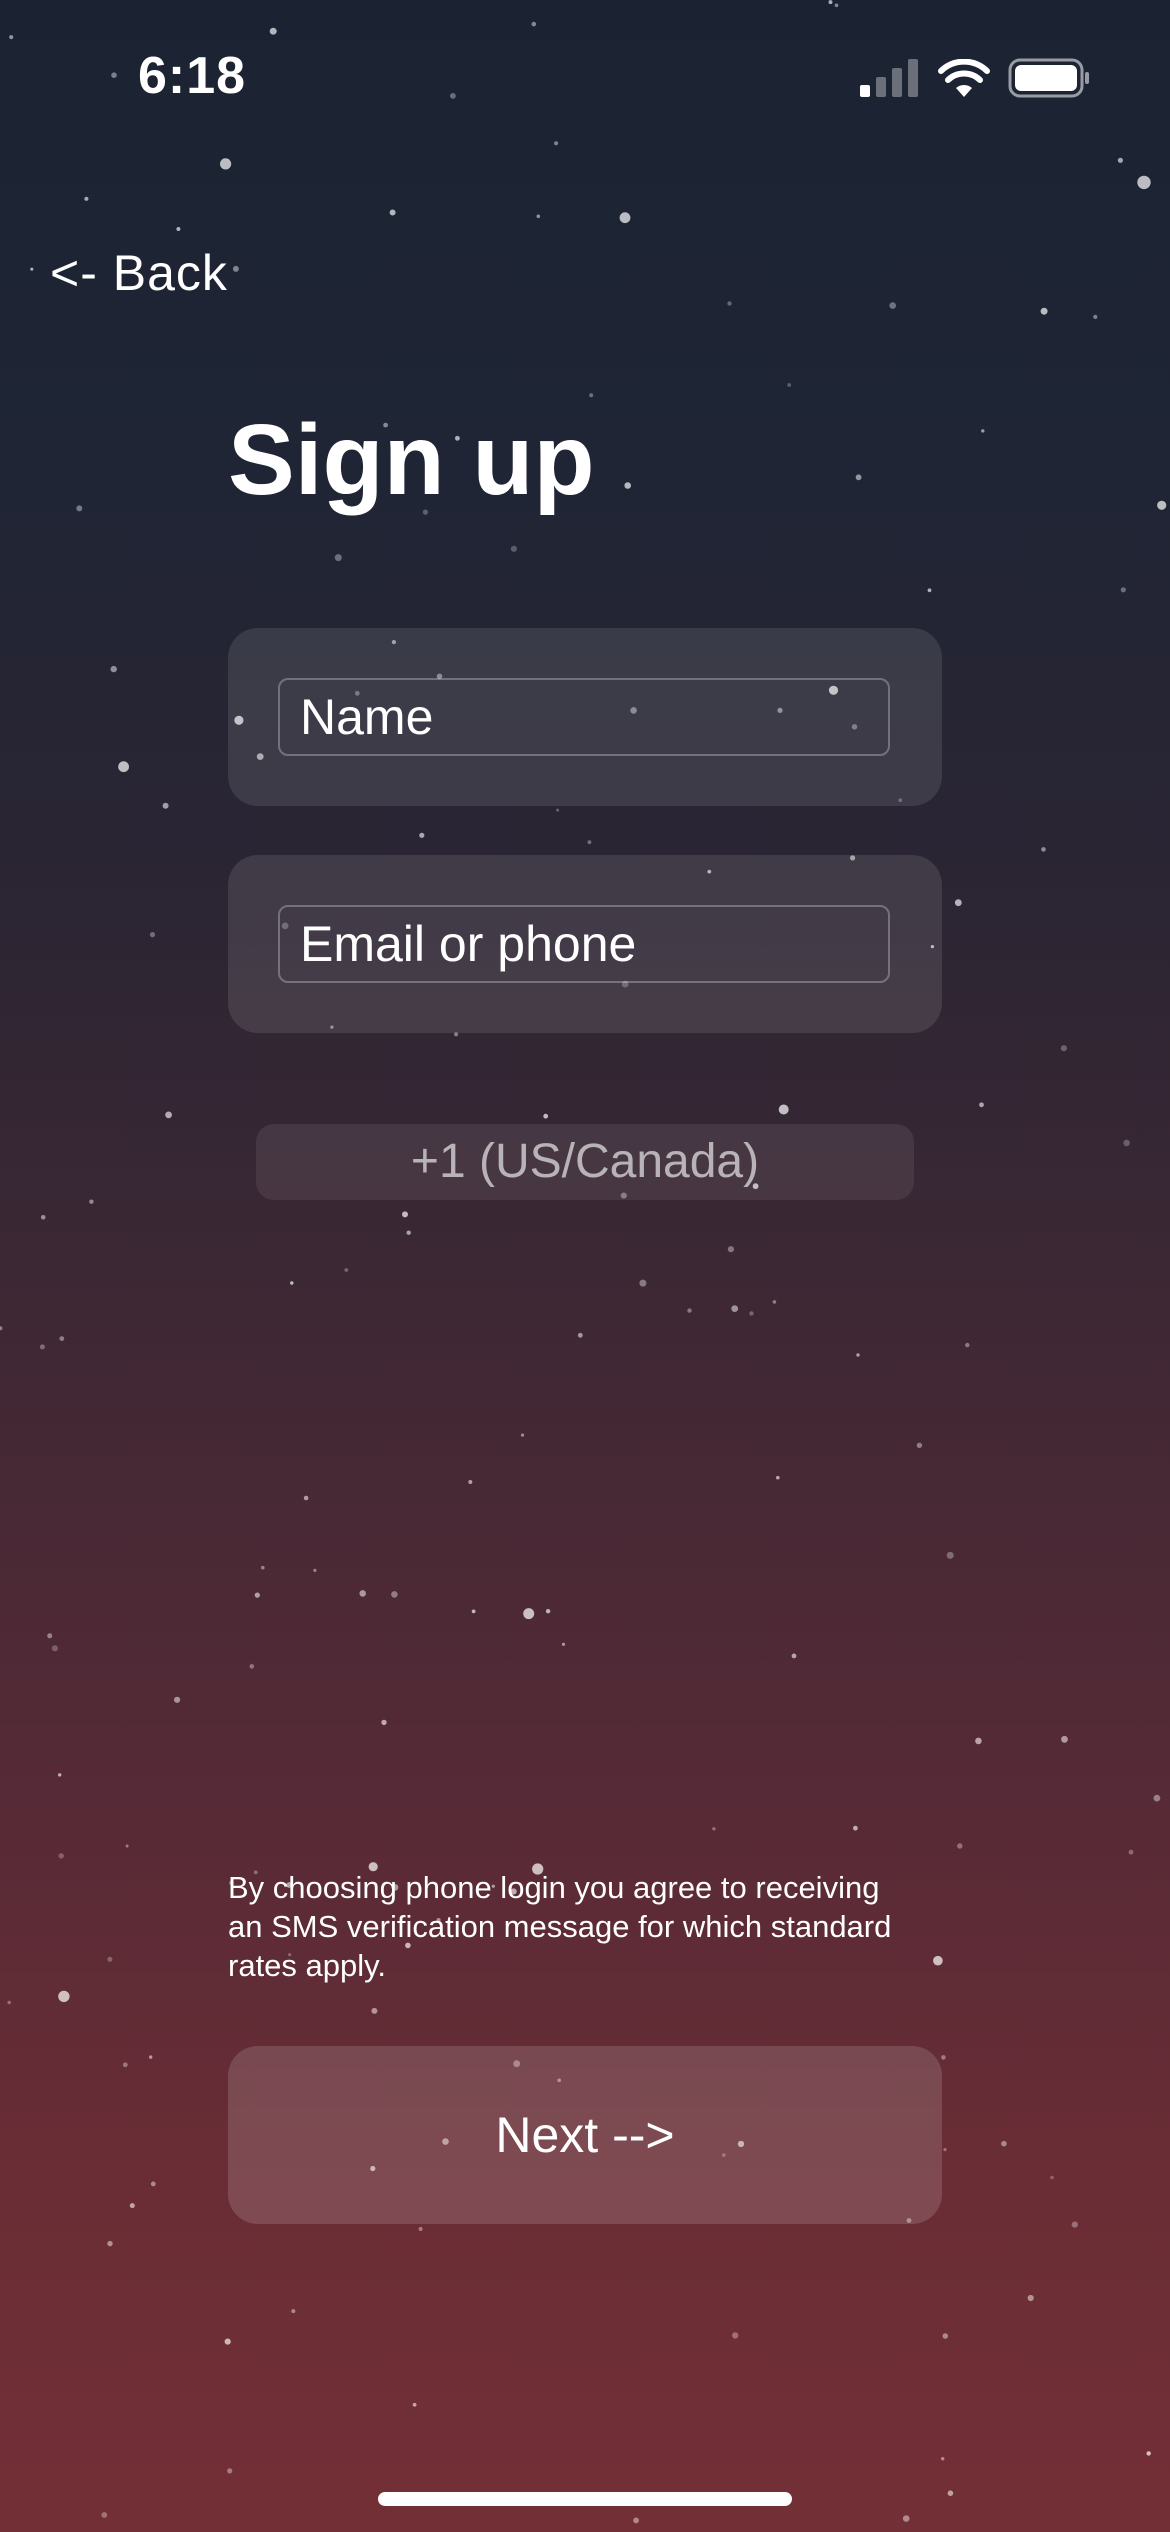 The image size is (1170, 2532). I want to click on next-button: Next -->, so click(585, 2135).